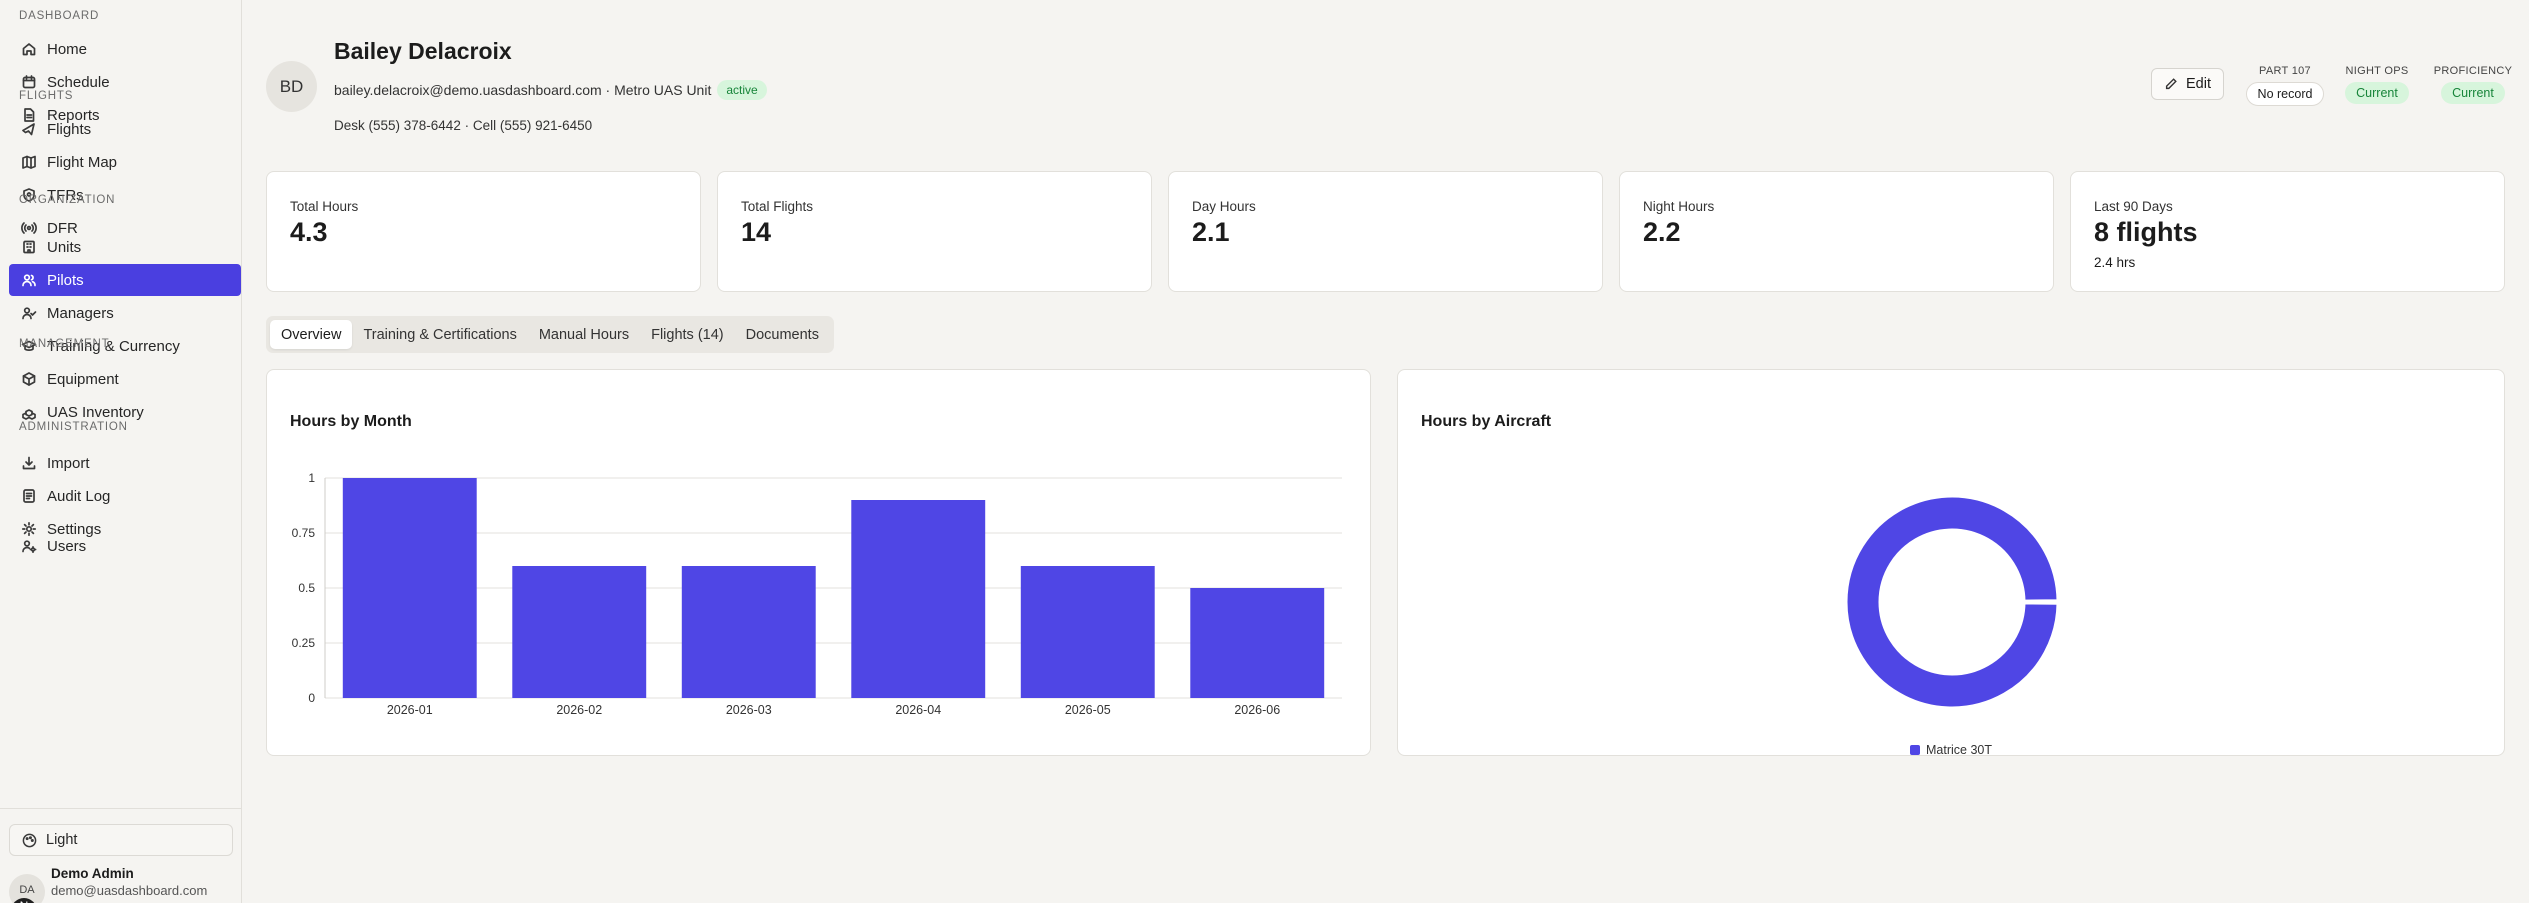  I want to click on hours-by-aircraft-chart, so click(1952, 602).